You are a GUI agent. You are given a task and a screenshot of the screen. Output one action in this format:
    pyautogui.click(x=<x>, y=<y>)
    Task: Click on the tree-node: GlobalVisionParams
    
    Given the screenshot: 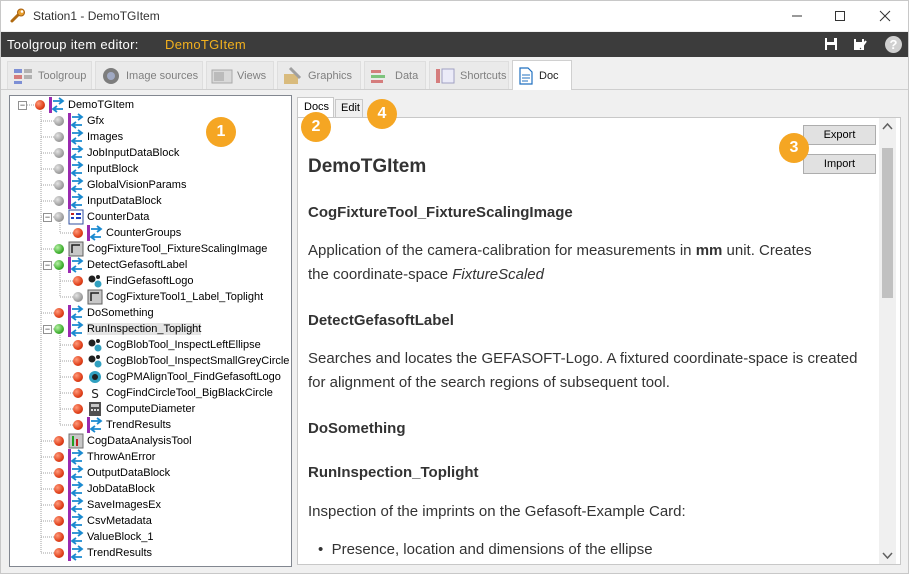 What is the action you would take?
    pyautogui.click(x=120, y=185)
    